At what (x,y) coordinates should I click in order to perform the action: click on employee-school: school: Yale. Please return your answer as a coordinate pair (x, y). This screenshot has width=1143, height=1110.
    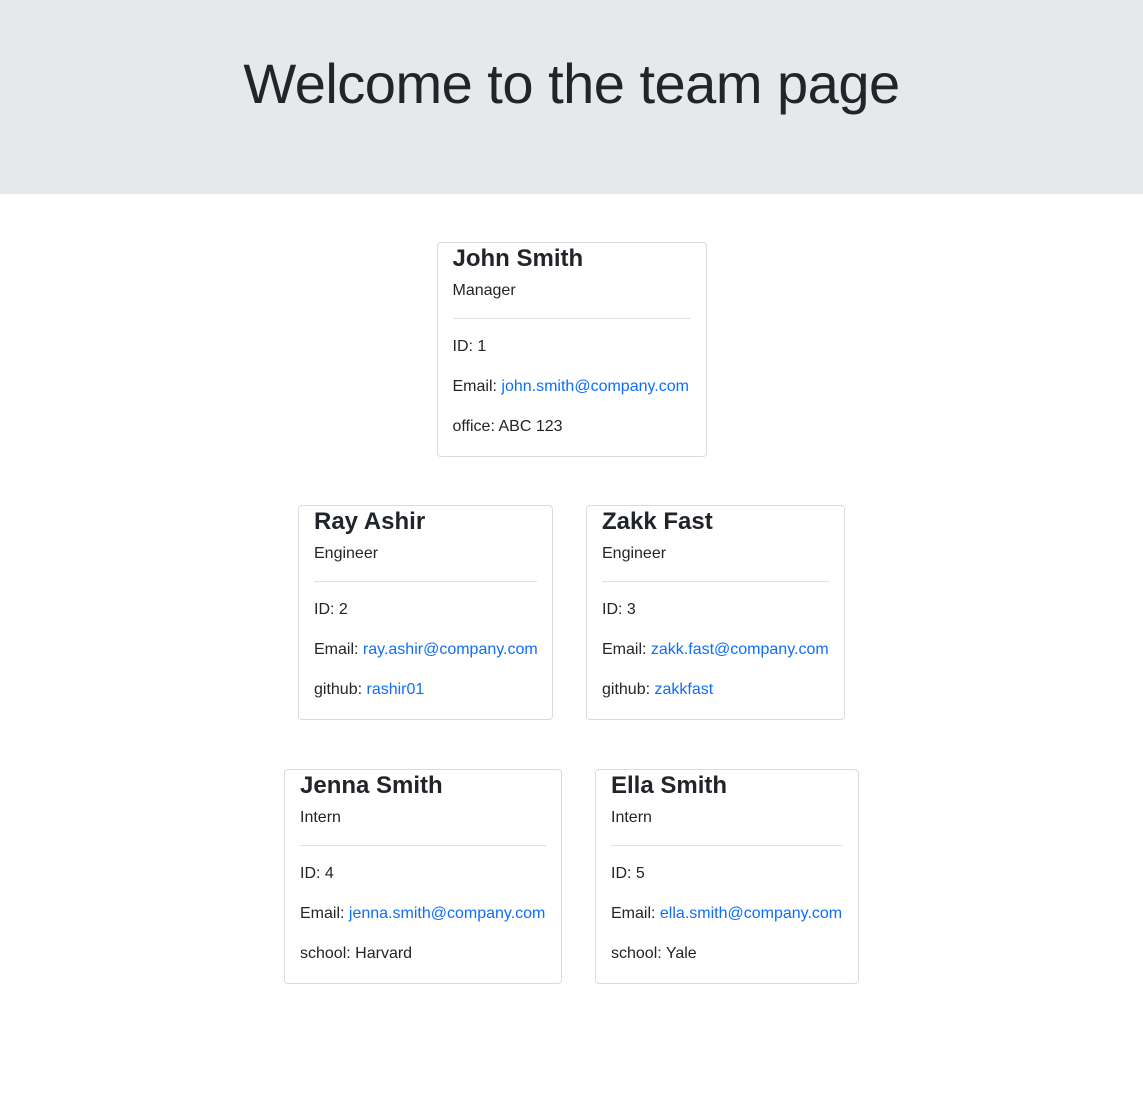
    Looking at the image, I should click on (727, 954).